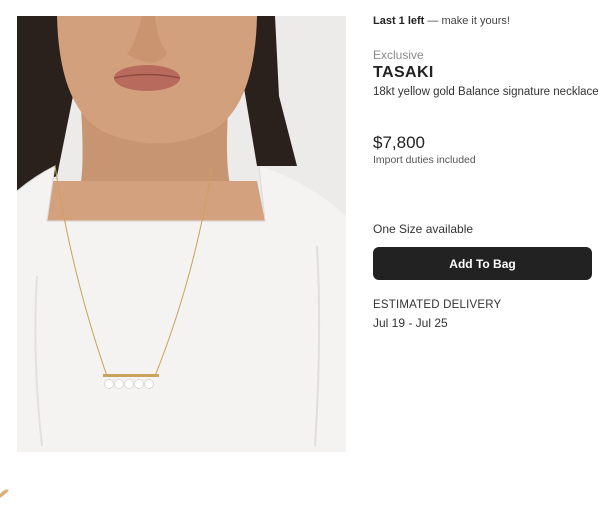 This screenshot has width=600, height=513. I want to click on product-price: $7,800, so click(399, 142).